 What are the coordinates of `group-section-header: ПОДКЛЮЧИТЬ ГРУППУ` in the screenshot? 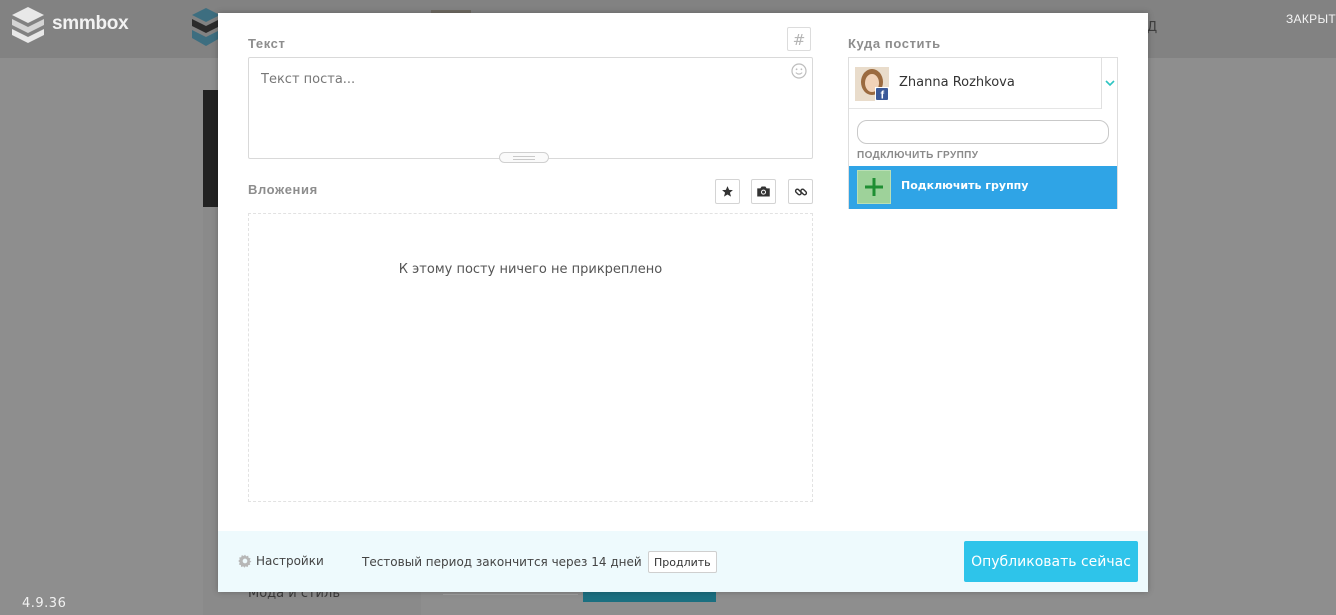 It's located at (918, 155).